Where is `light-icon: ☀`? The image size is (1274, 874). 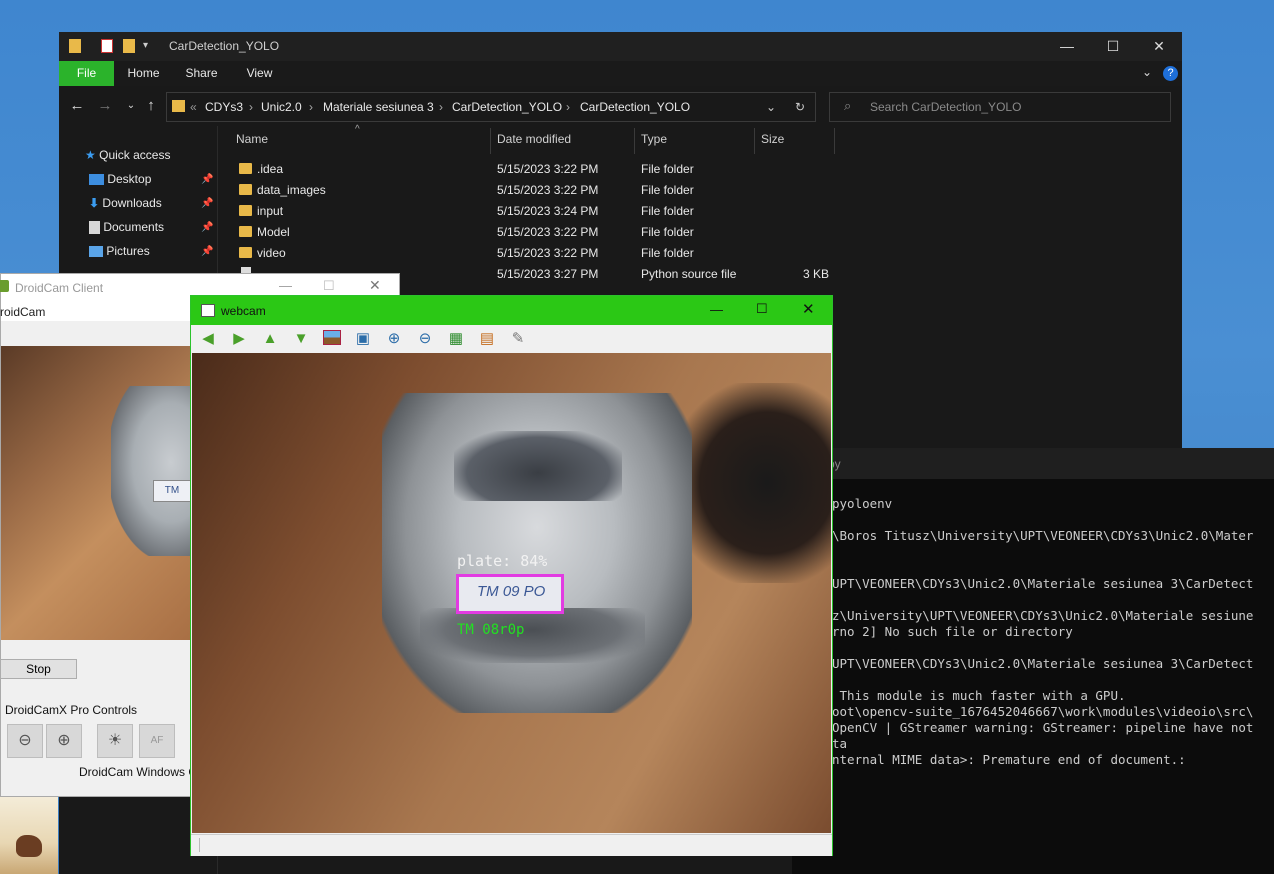
light-icon: ☀ is located at coordinates (115, 741).